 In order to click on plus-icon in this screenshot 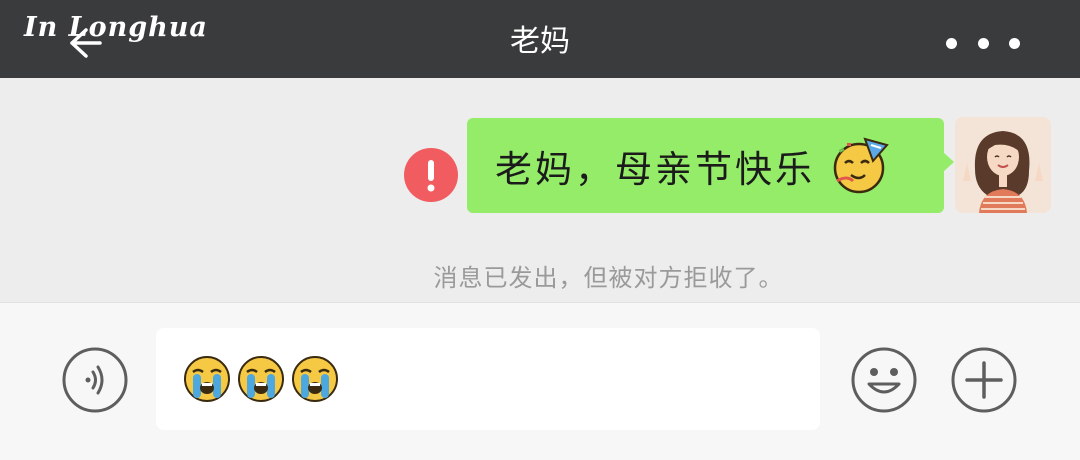, I will do `click(984, 380)`.